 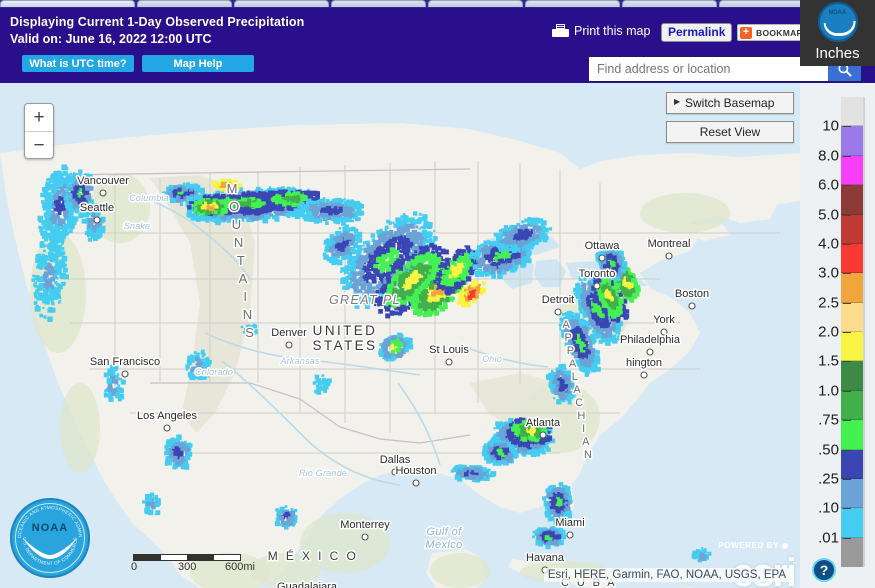 What do you see at coordinates (834, 361) in the screenshot?
I see `legend-tick-8: 1.5` at bounding box center [834, 361].